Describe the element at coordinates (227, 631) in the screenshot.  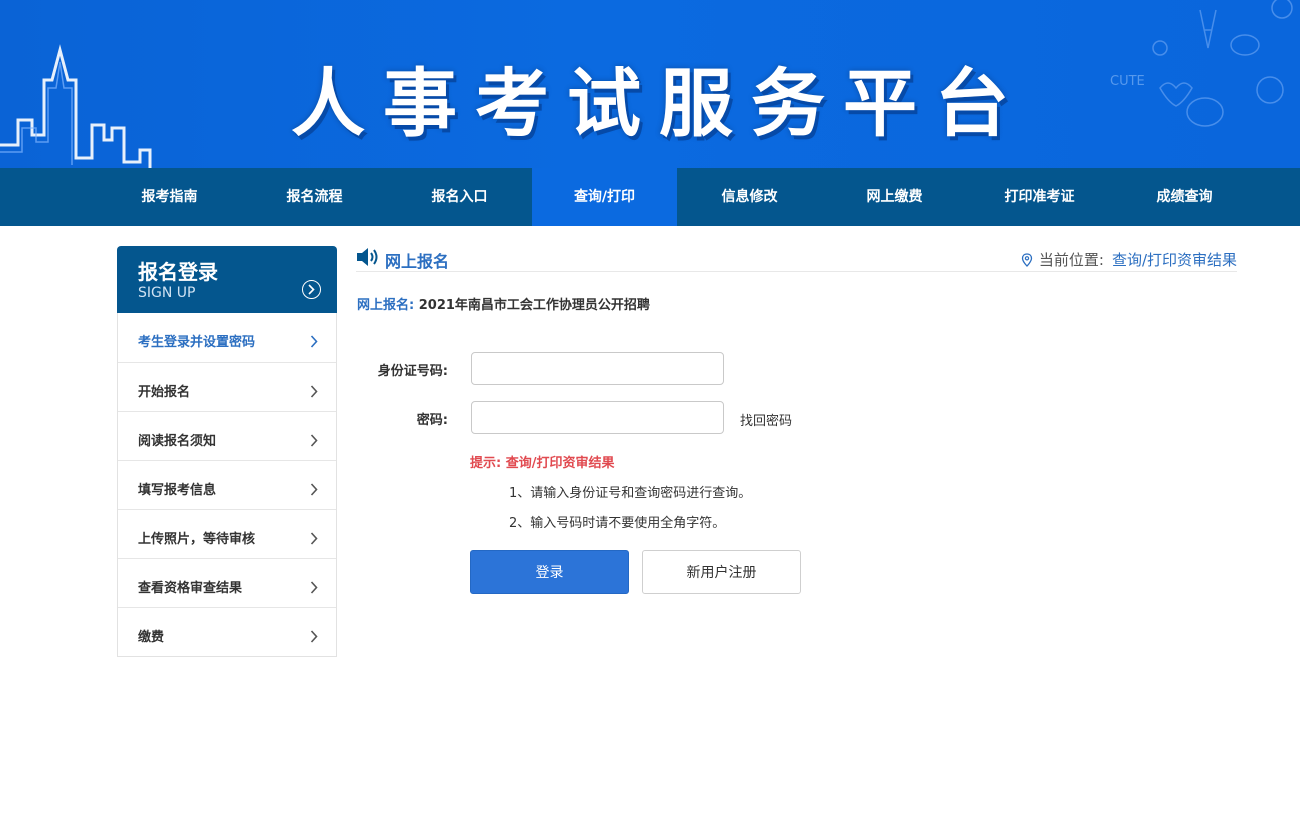
I see `sidebar-item: 缴费` at that location.